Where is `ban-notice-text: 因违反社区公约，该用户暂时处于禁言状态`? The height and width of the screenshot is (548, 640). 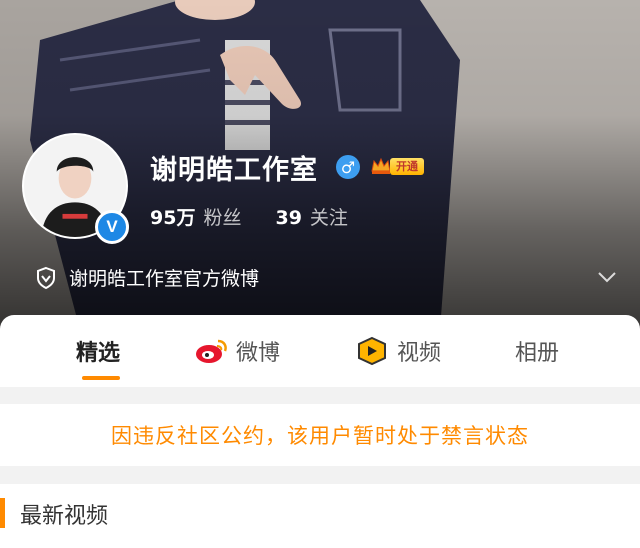 ban-notice-text: 因违反社区公约，该用户暂时处于禁言状态 is located at coordinates (320, 436).